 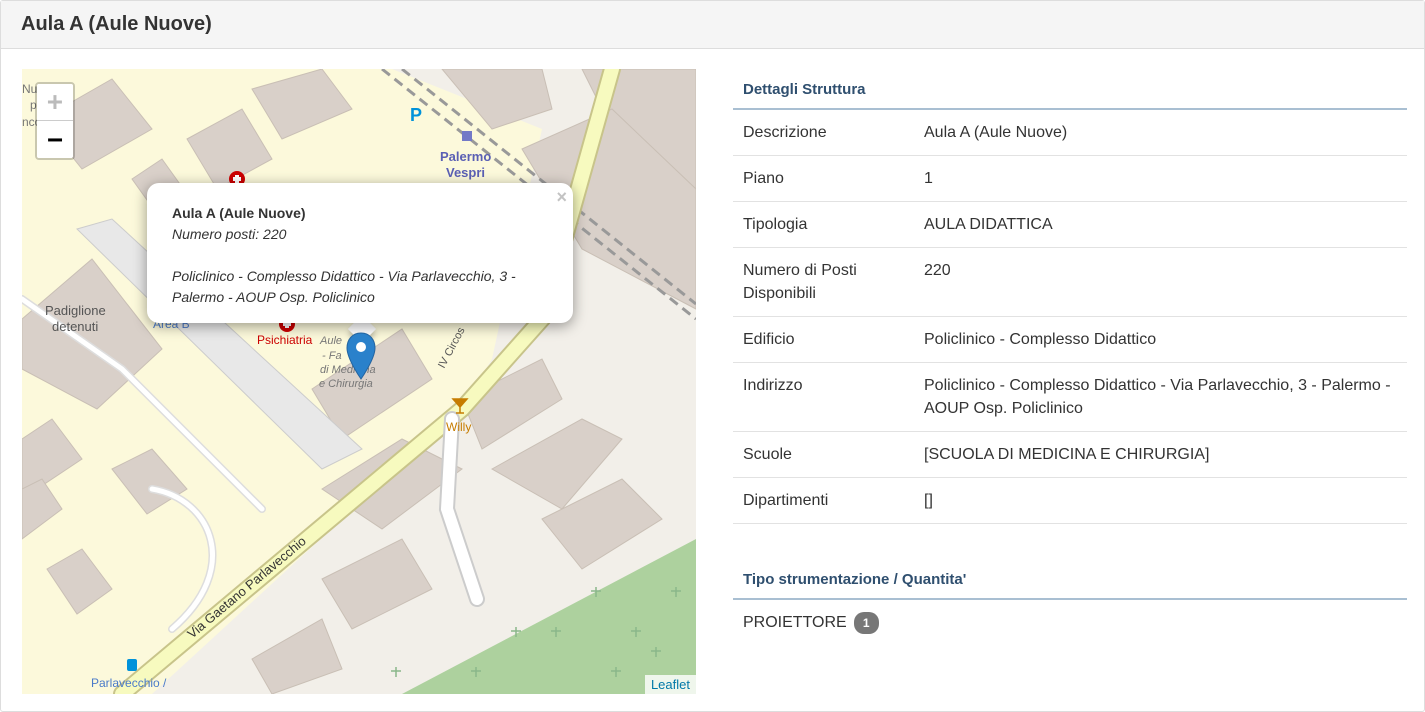 What do you see at coordinates (285, 340) in the screenshot?
I see `map-label: Psichiatria` at bounding box center [285, 340].